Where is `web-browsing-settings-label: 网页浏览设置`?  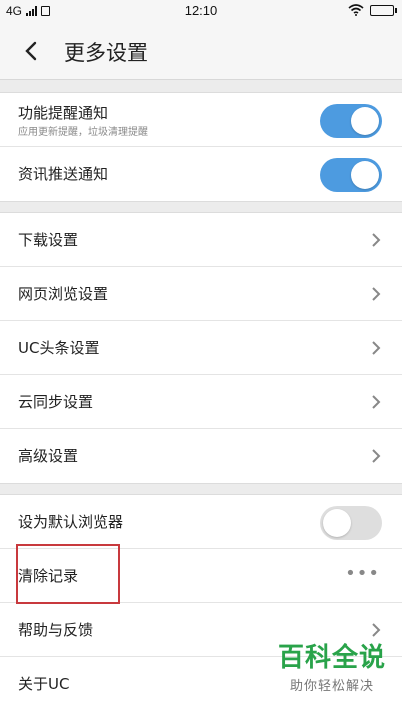
web-browsing-settings-label: 网页浏览设置 is located at coordinates (63, 294).